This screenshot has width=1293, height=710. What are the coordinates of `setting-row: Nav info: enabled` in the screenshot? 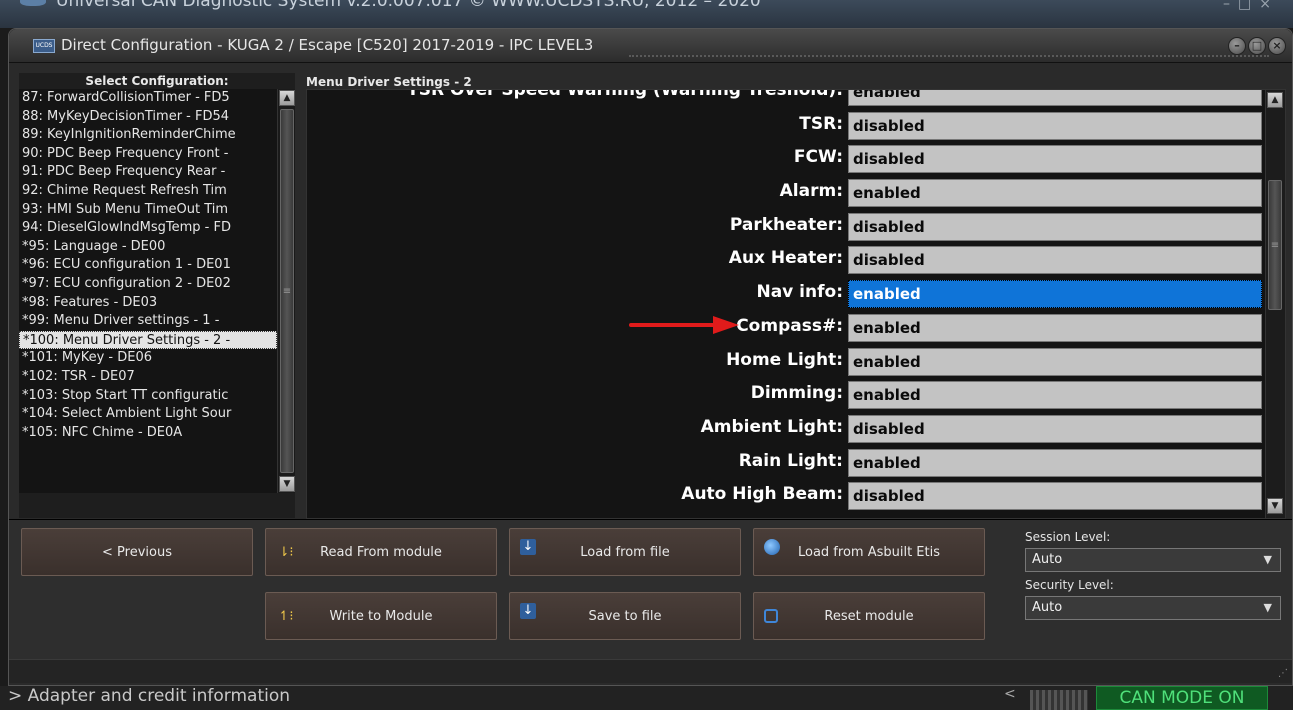 It's located at (786, 293).